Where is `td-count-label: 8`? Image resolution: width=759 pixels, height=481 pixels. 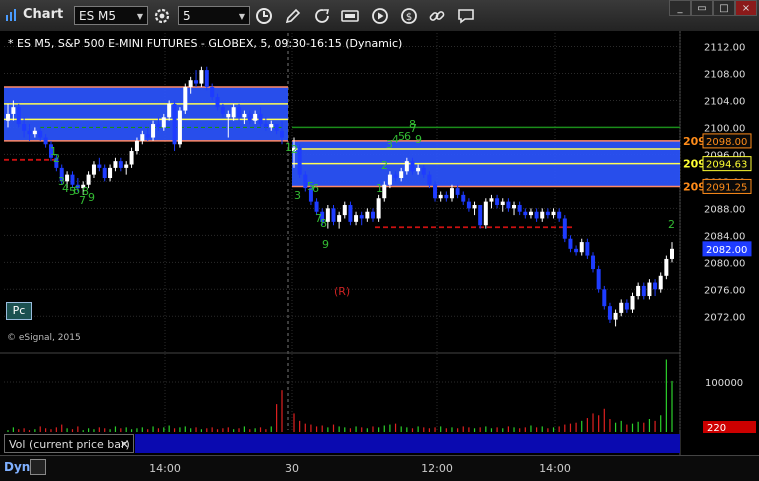
td-count-label: 8 is located at coordinates (412, 124).